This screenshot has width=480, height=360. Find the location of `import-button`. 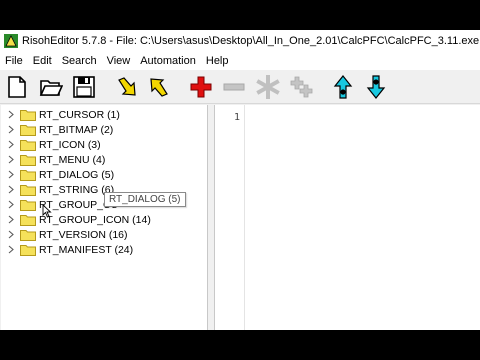

import-button is located at coordinates (127, 87).